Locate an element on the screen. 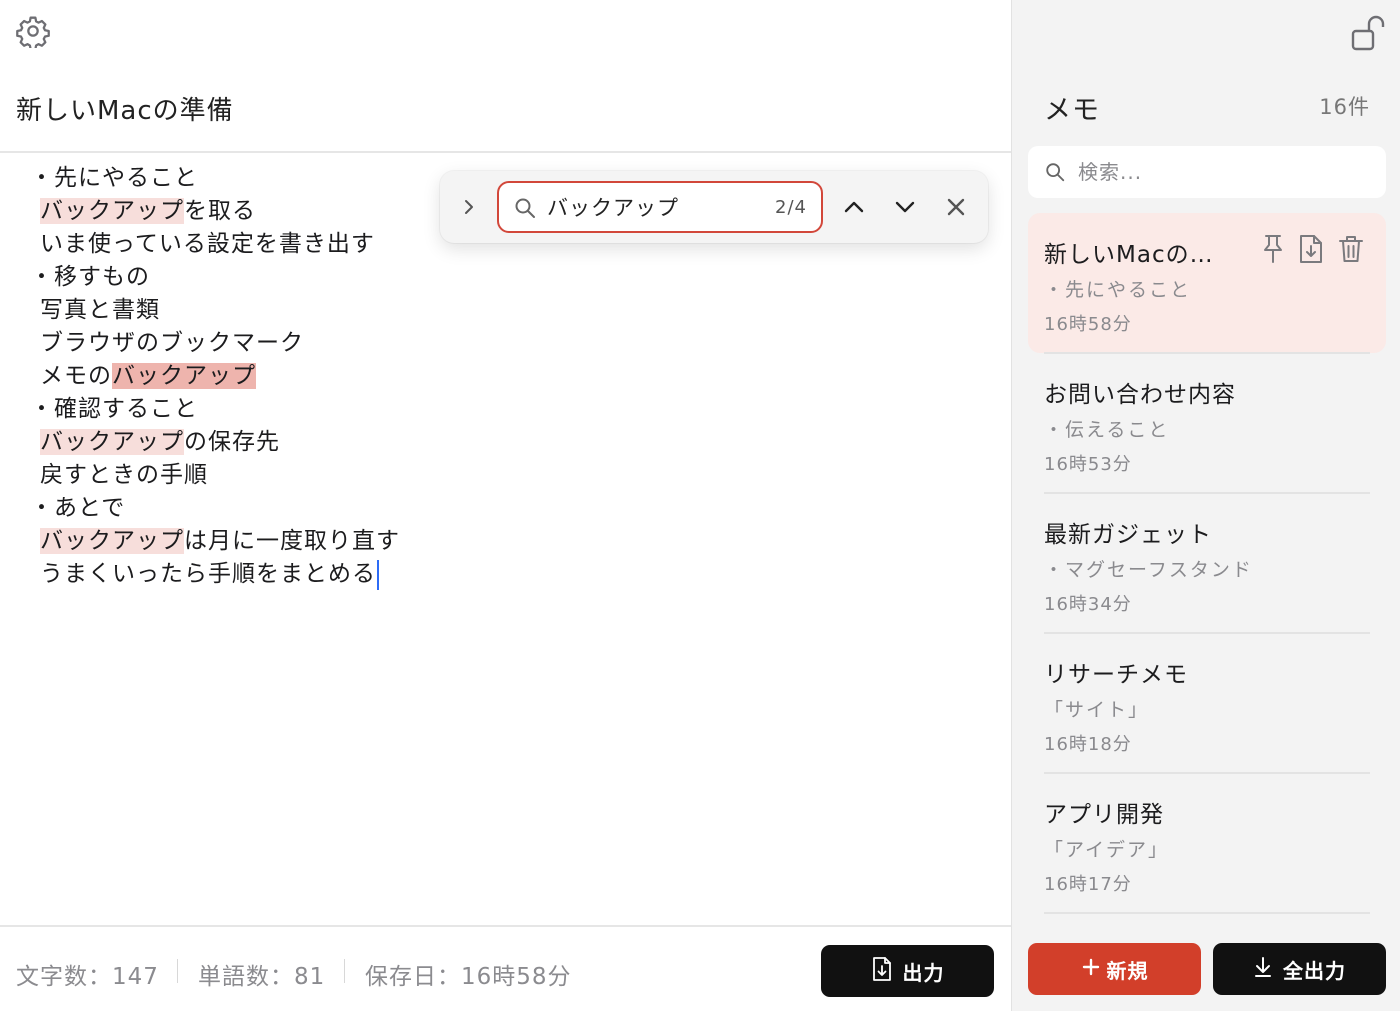 This screenshot has height=1011, width=1400. export-all-button: 全出力 is located at coordinates (1299, 969).